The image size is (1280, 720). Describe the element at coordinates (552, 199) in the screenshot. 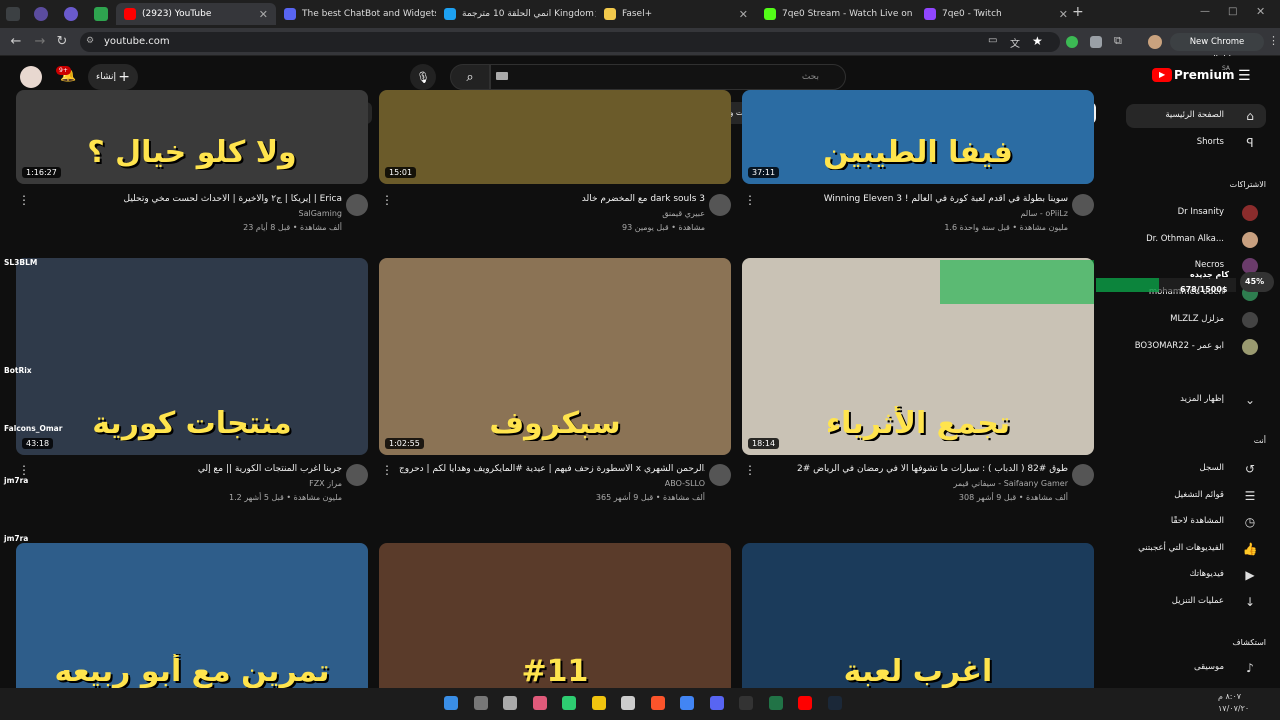

I see `video-title: مع المخضرم خالد dark souls 3` at that location.